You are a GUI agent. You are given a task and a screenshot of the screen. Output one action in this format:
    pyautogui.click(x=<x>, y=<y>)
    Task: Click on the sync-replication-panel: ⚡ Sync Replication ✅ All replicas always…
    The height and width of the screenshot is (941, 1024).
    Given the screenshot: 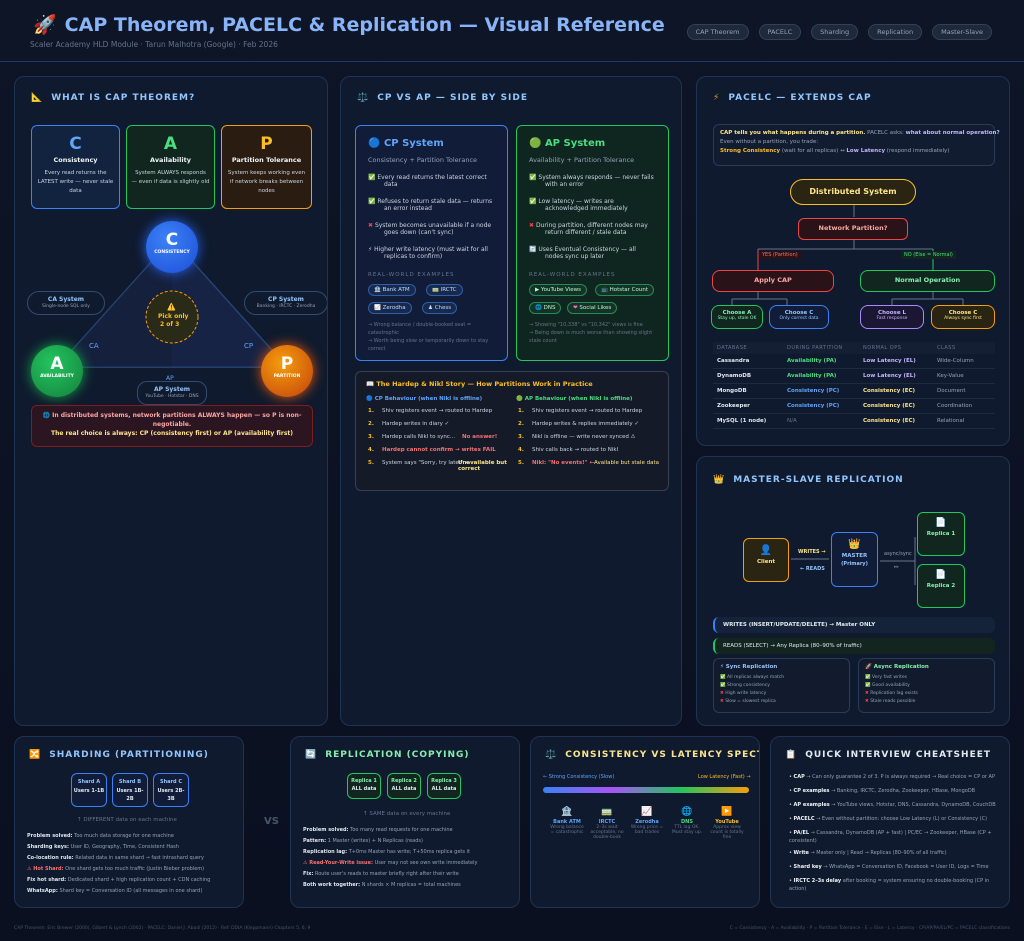 What is the action you would take?
    pyautogui.click(x=781, y=685)
    